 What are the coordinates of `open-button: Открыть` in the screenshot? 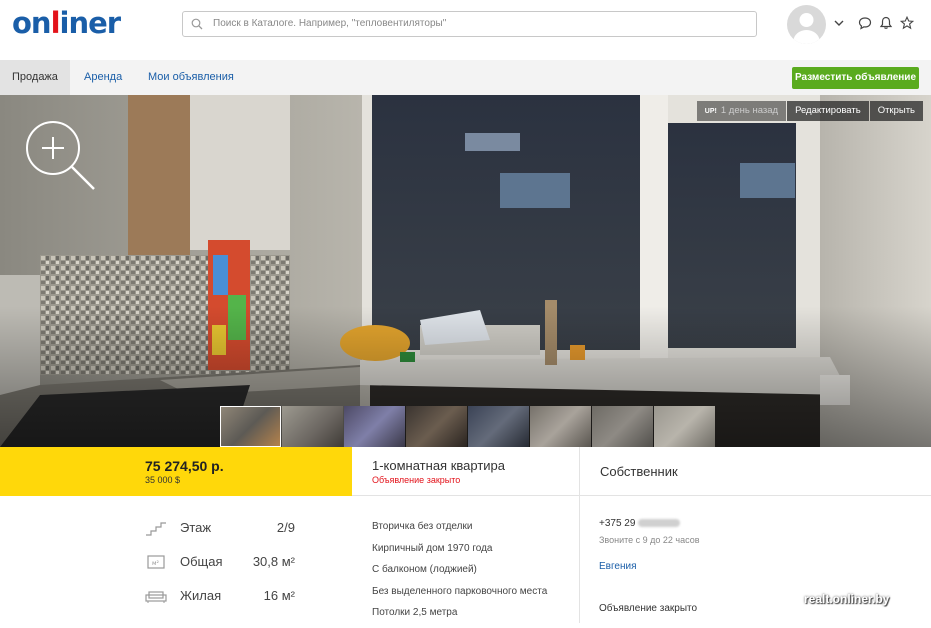 It's located at (896, 111).